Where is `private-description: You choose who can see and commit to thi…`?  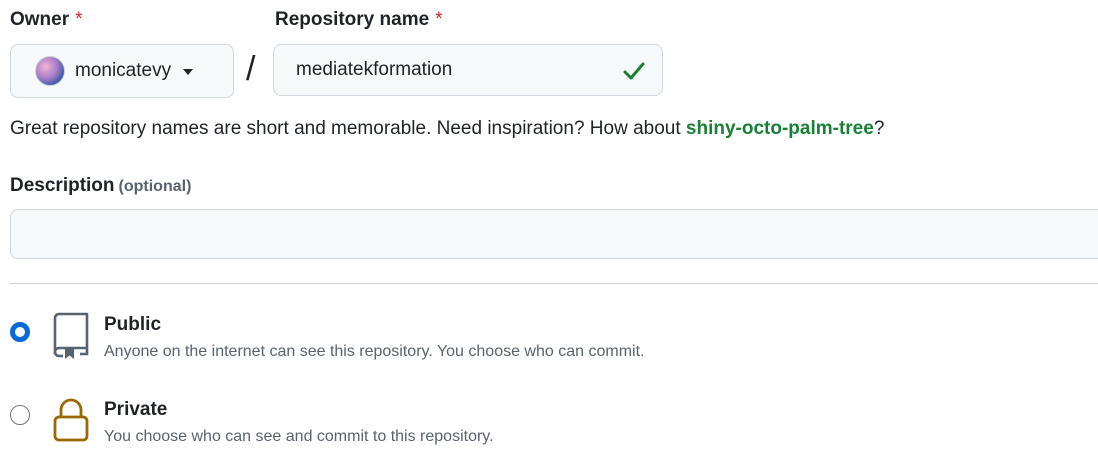
private-description: You choose who can see and commit to thi… is located at coordinates (299, 436).